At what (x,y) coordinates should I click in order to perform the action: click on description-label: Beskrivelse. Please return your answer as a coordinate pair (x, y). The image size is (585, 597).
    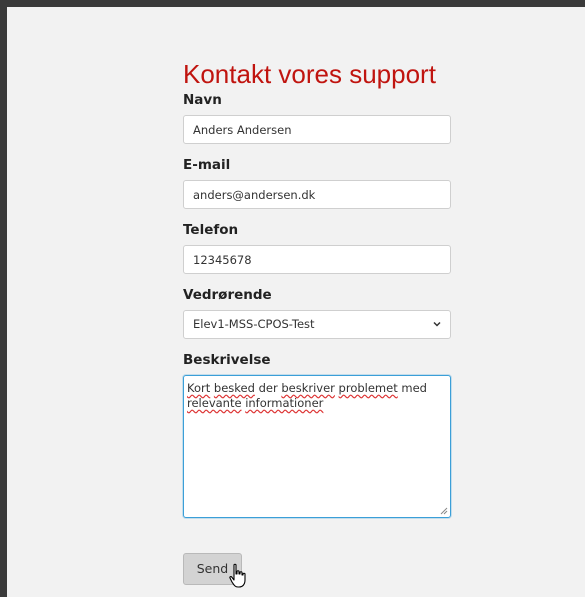
    Looking at the image, I should click on (227, 360).